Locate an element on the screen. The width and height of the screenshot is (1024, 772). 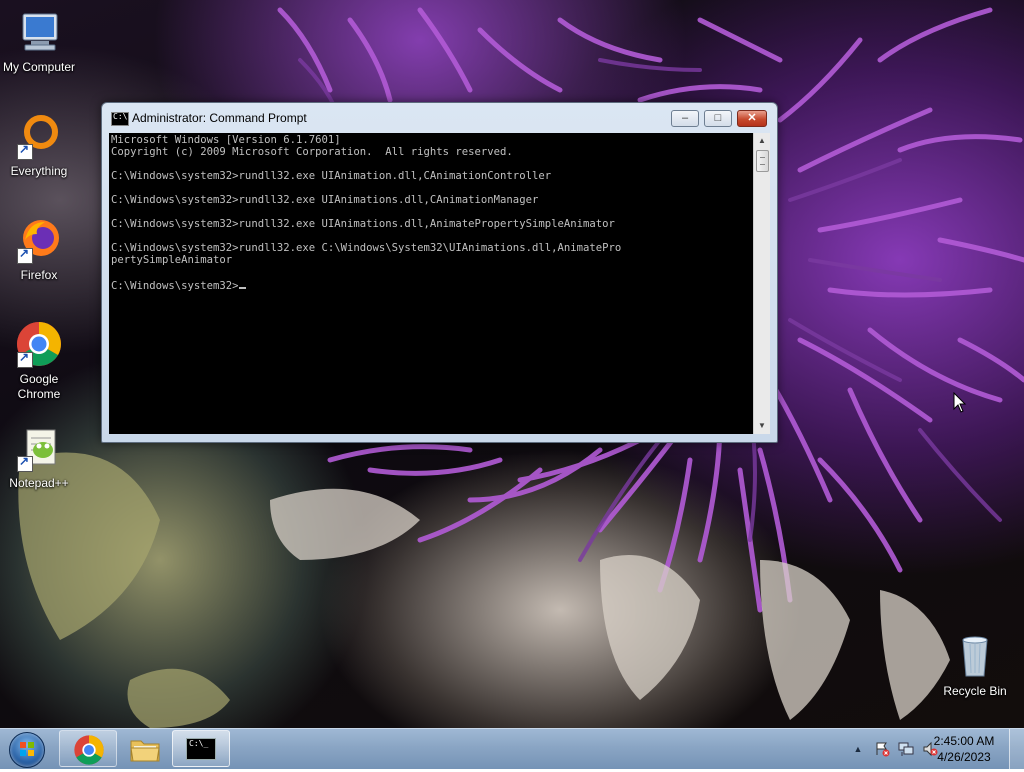
desktop-icon-label: Firefox is located at coordinates (39, 275).